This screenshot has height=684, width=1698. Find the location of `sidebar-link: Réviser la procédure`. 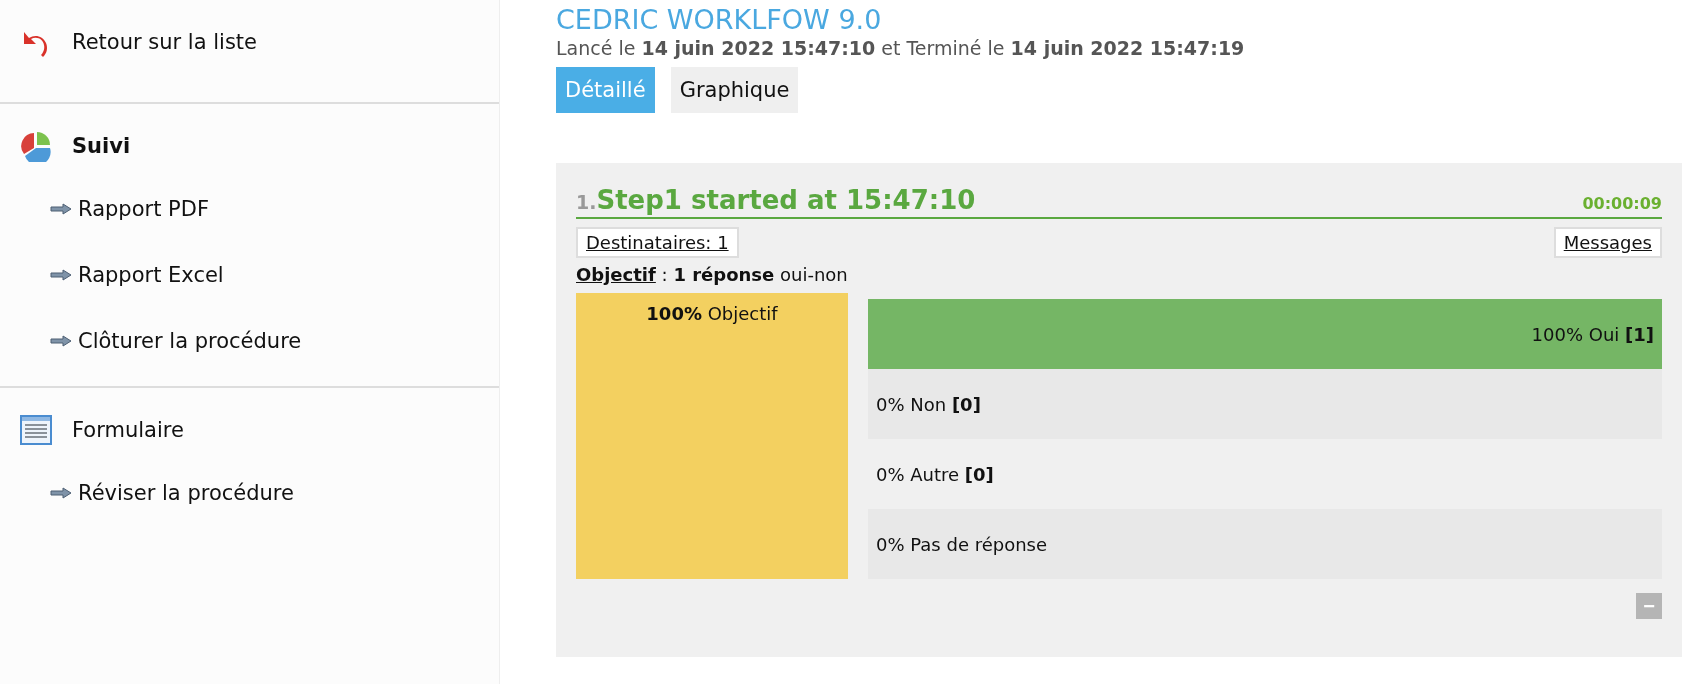

sidebar-link: Réviser la procédure is located at coordinates (249, 493).